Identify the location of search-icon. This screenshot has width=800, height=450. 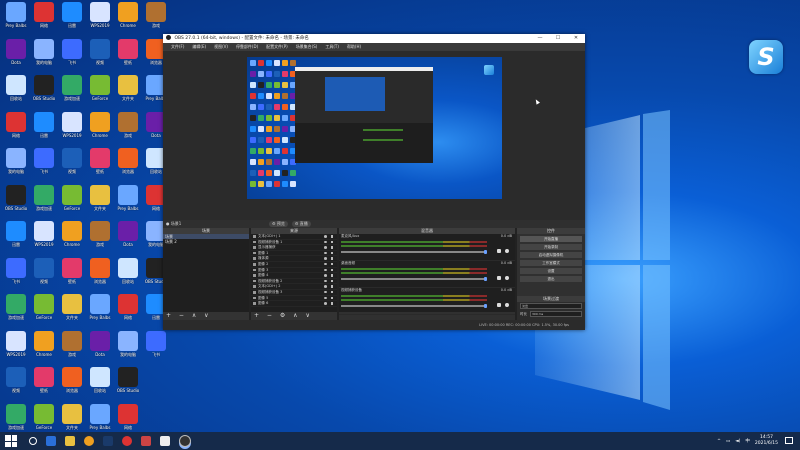
(33, 441).